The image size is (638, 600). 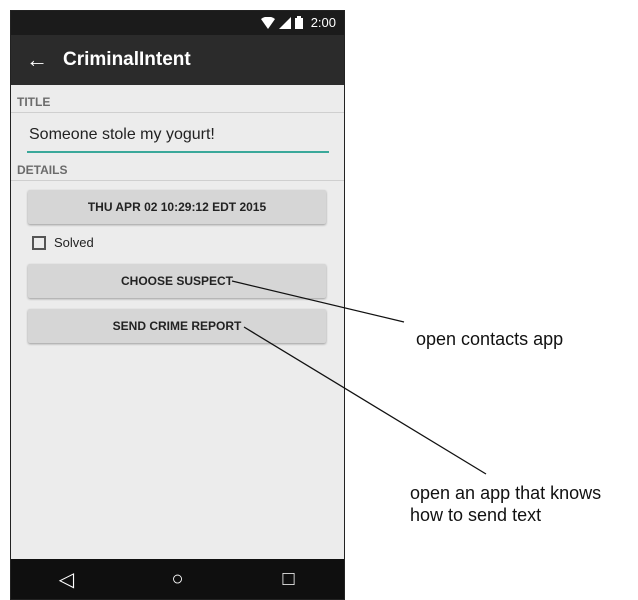 What do you see at coordinates (490, 339) in the screenshot?
I see `annotation-contacts: open contacts app` at bounding box center [490, 339].